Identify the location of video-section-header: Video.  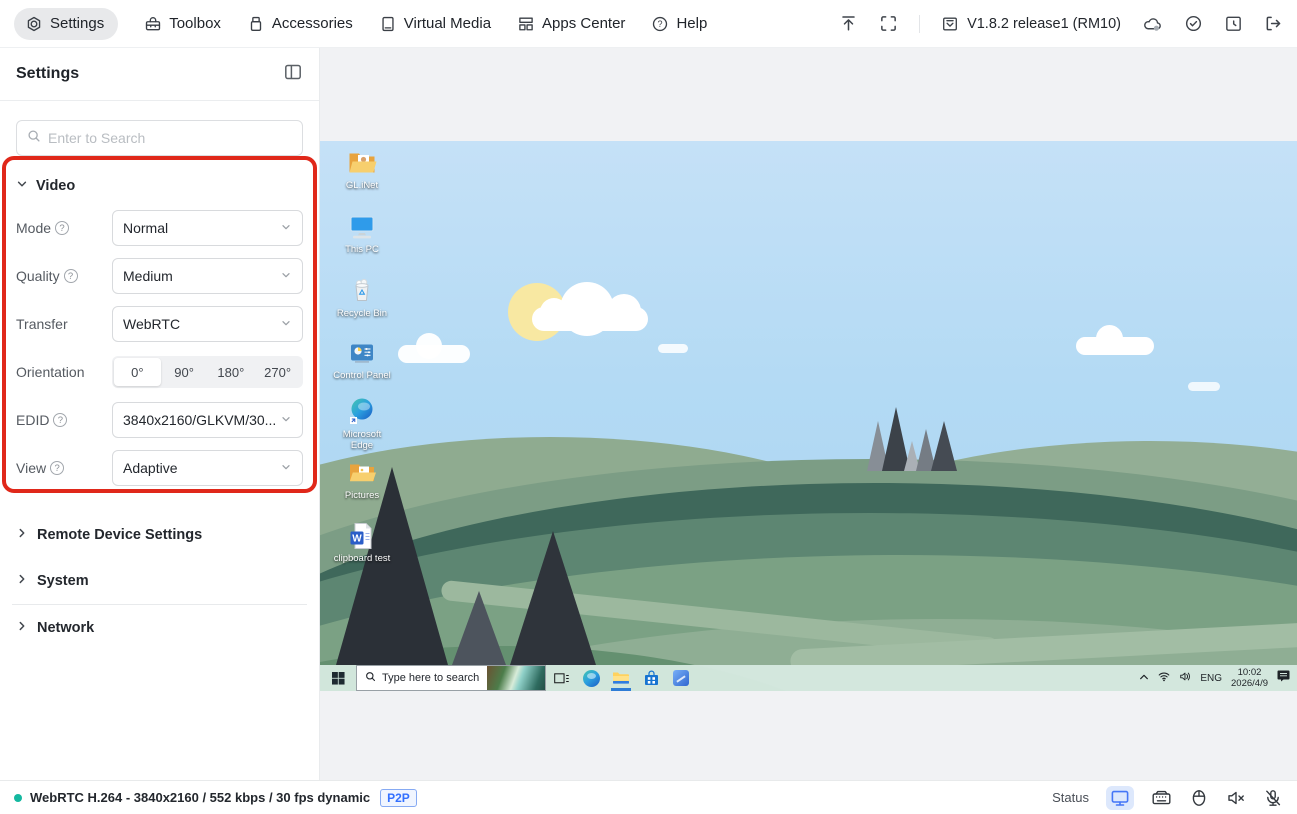
(159, 186).